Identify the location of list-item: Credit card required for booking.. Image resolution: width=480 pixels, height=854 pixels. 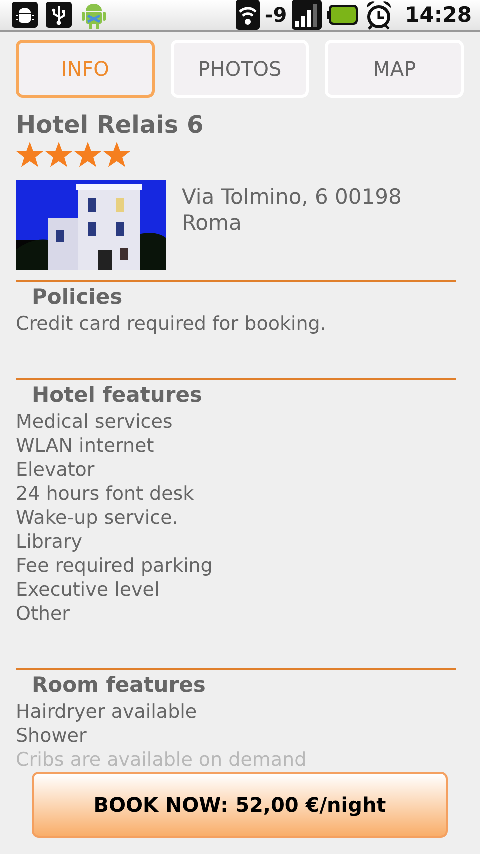
(172, 324).